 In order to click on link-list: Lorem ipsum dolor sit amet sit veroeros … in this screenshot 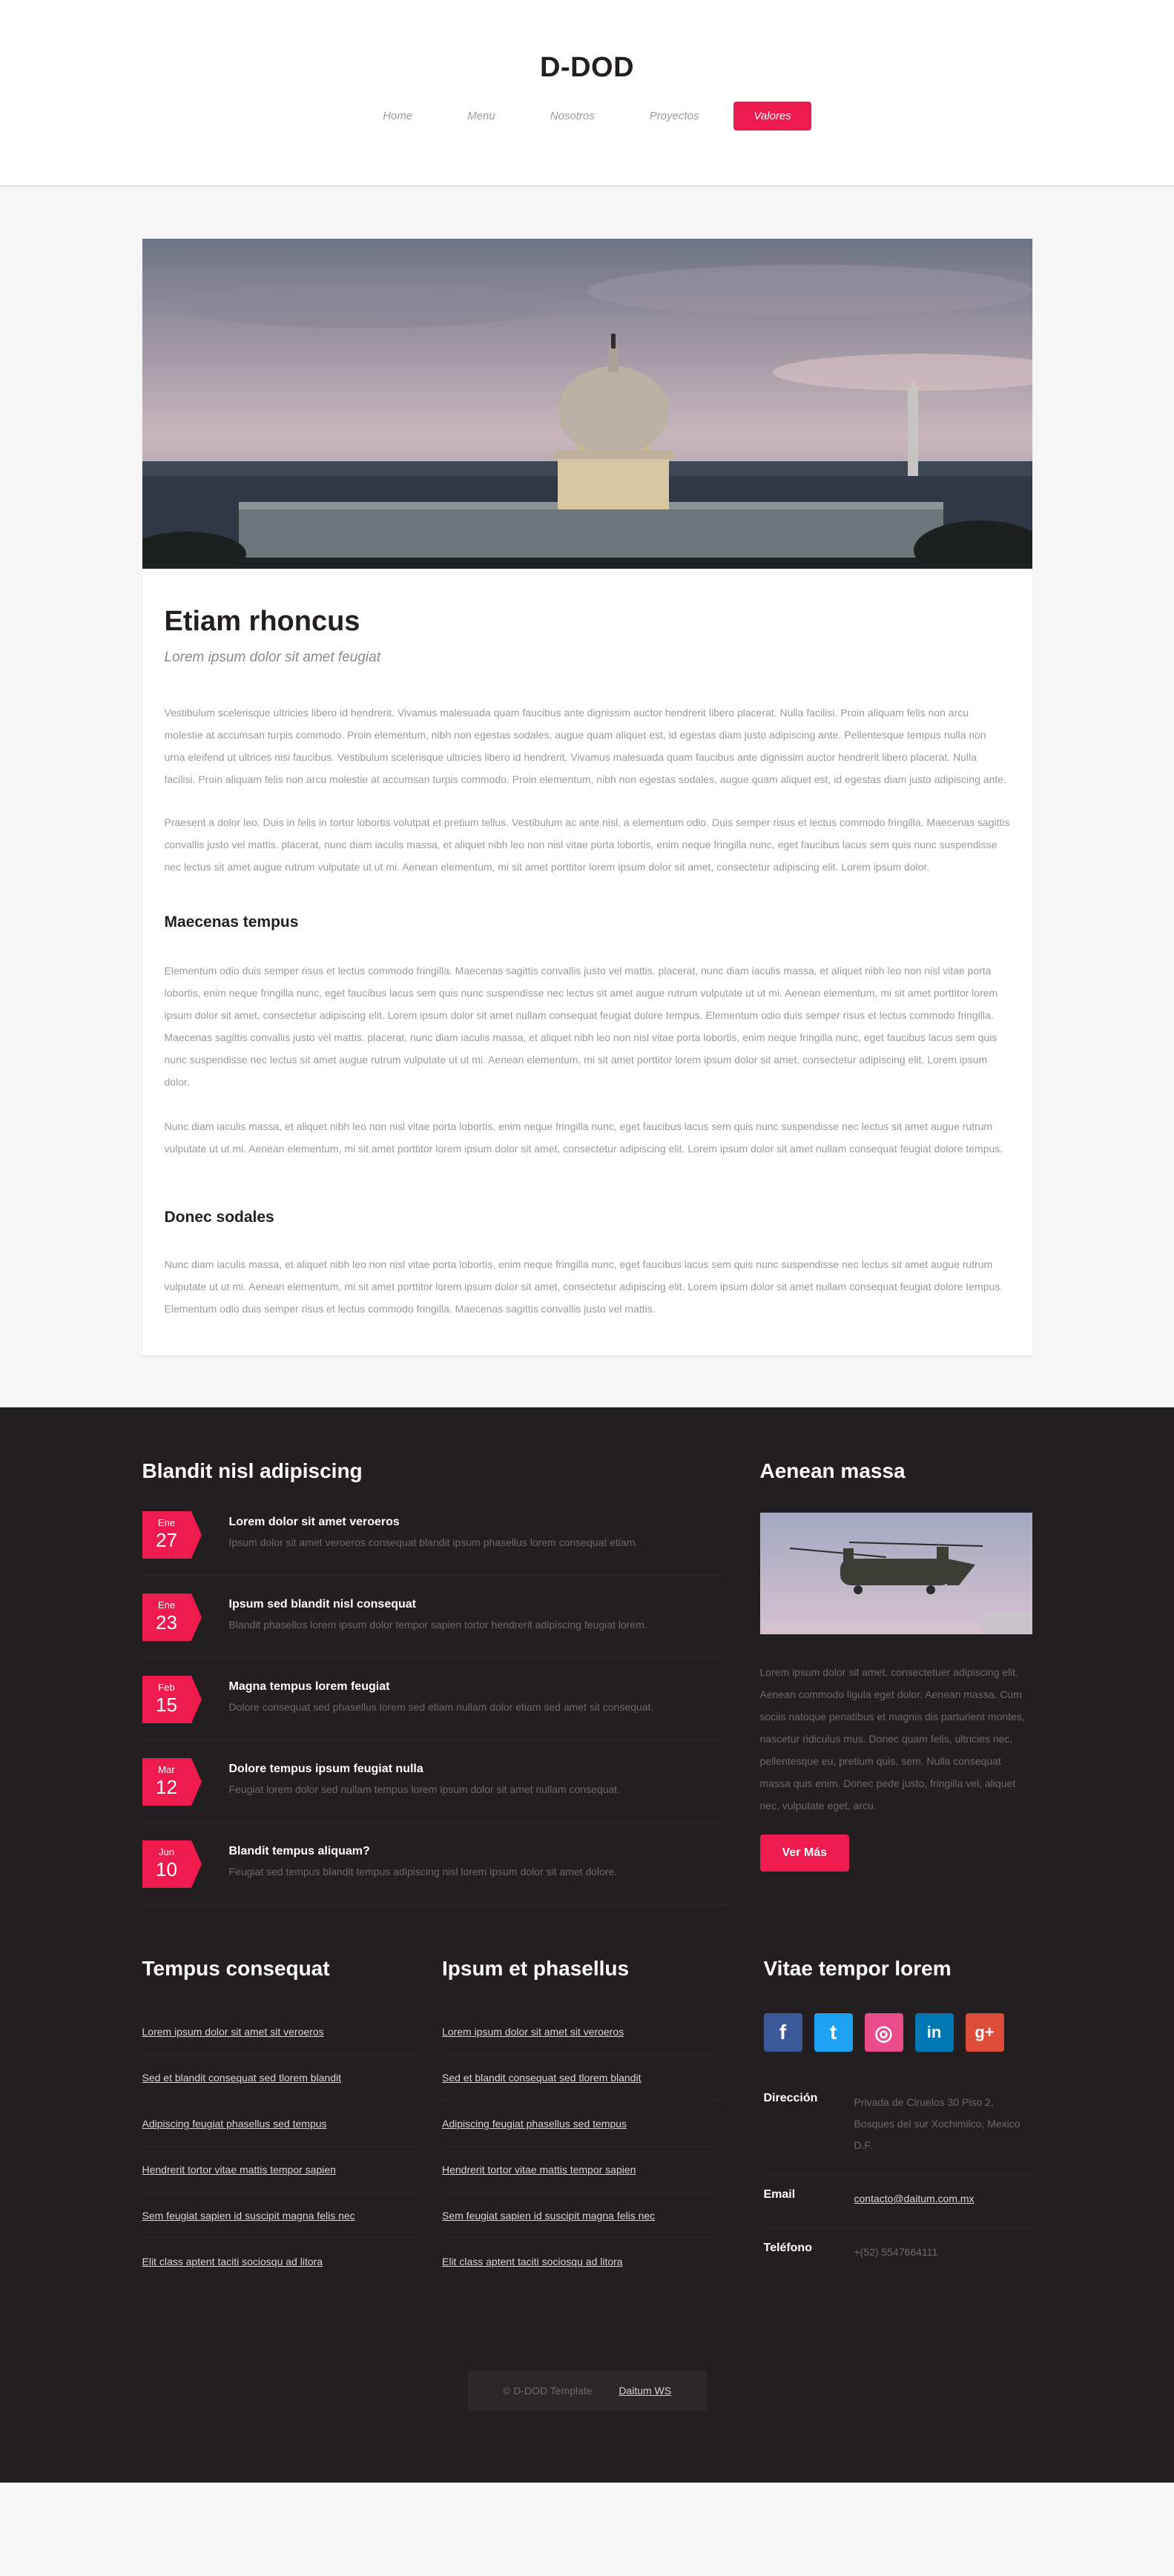, I will do `click(281, 2146)`.